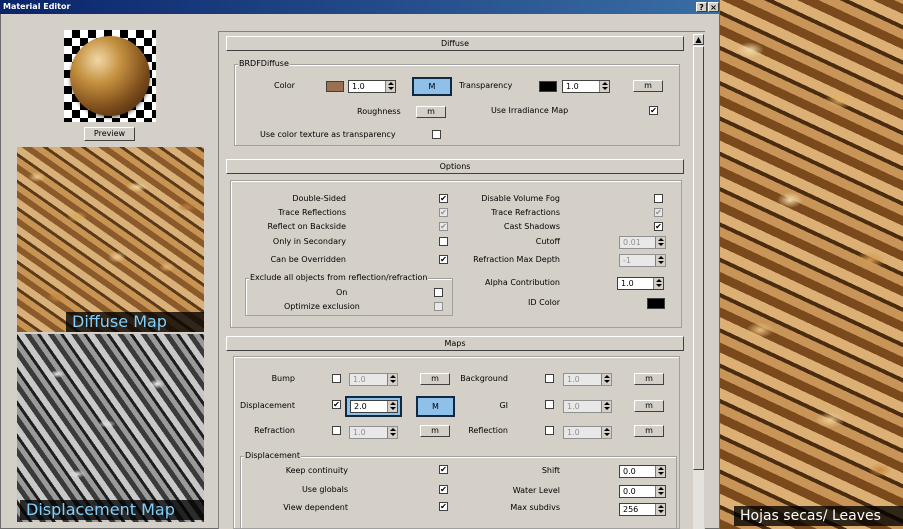 This screenshot has width=903, height=529. I want to click on displacement-map-button: M, so click(435, 406).